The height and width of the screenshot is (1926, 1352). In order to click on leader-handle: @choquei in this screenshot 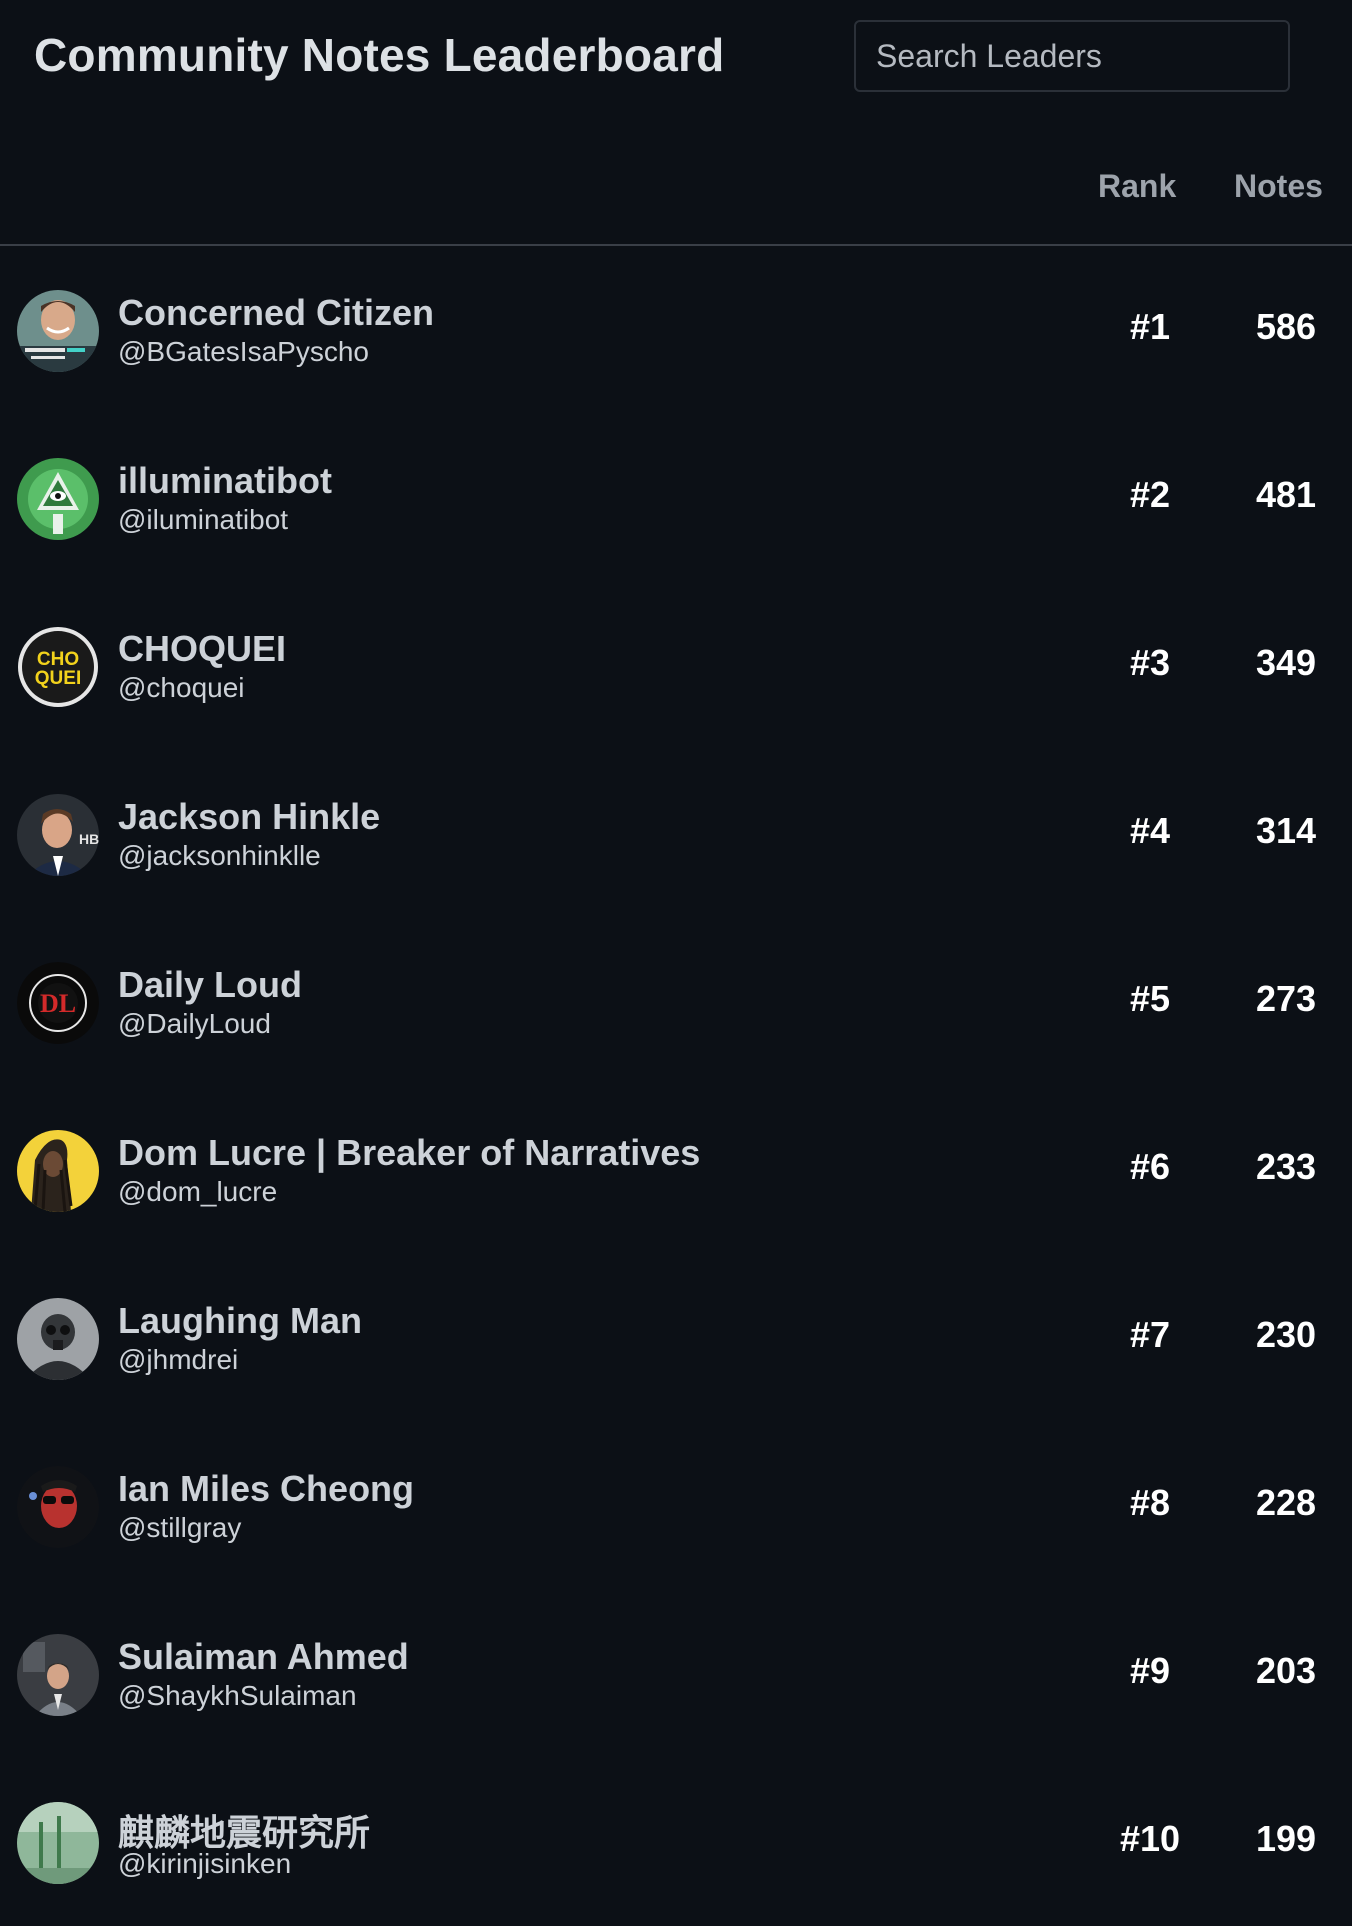, I will do `click(181, 688)`.